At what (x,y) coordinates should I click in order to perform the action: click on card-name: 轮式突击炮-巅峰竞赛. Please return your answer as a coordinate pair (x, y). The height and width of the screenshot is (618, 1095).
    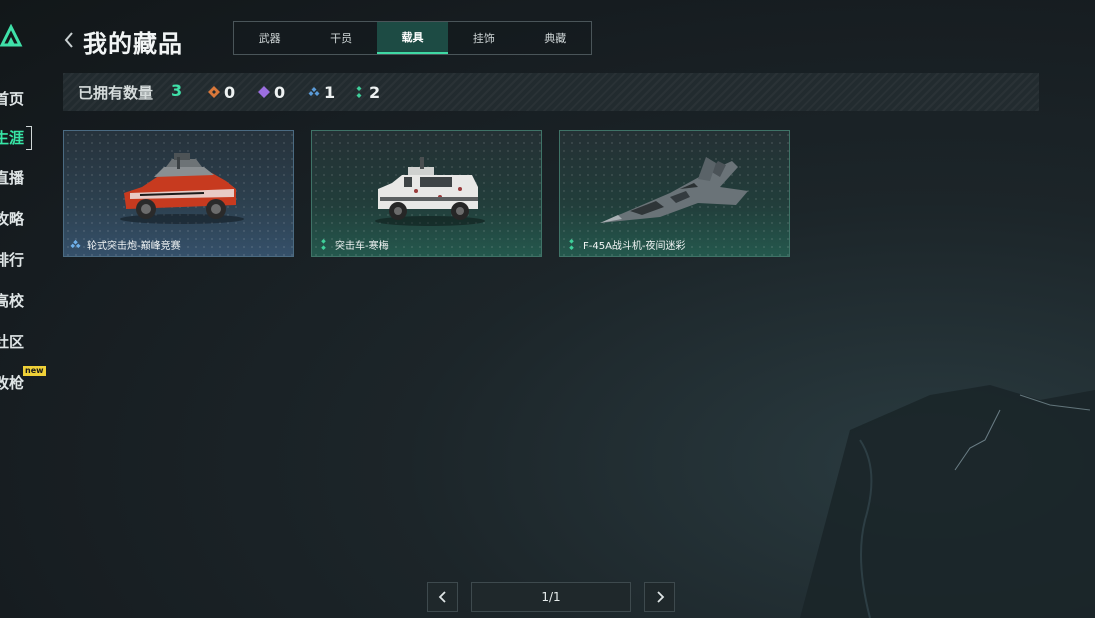
    Looking at the image, I should click on (134, 246).